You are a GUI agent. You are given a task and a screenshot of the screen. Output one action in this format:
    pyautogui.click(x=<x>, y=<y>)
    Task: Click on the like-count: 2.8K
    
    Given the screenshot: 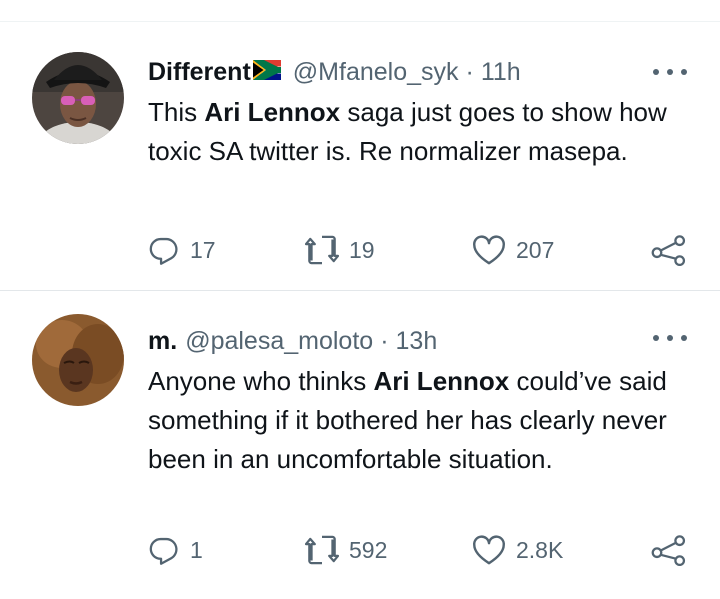 What is the action you would take?
    pyautogui.click(x=540, y=549)
    